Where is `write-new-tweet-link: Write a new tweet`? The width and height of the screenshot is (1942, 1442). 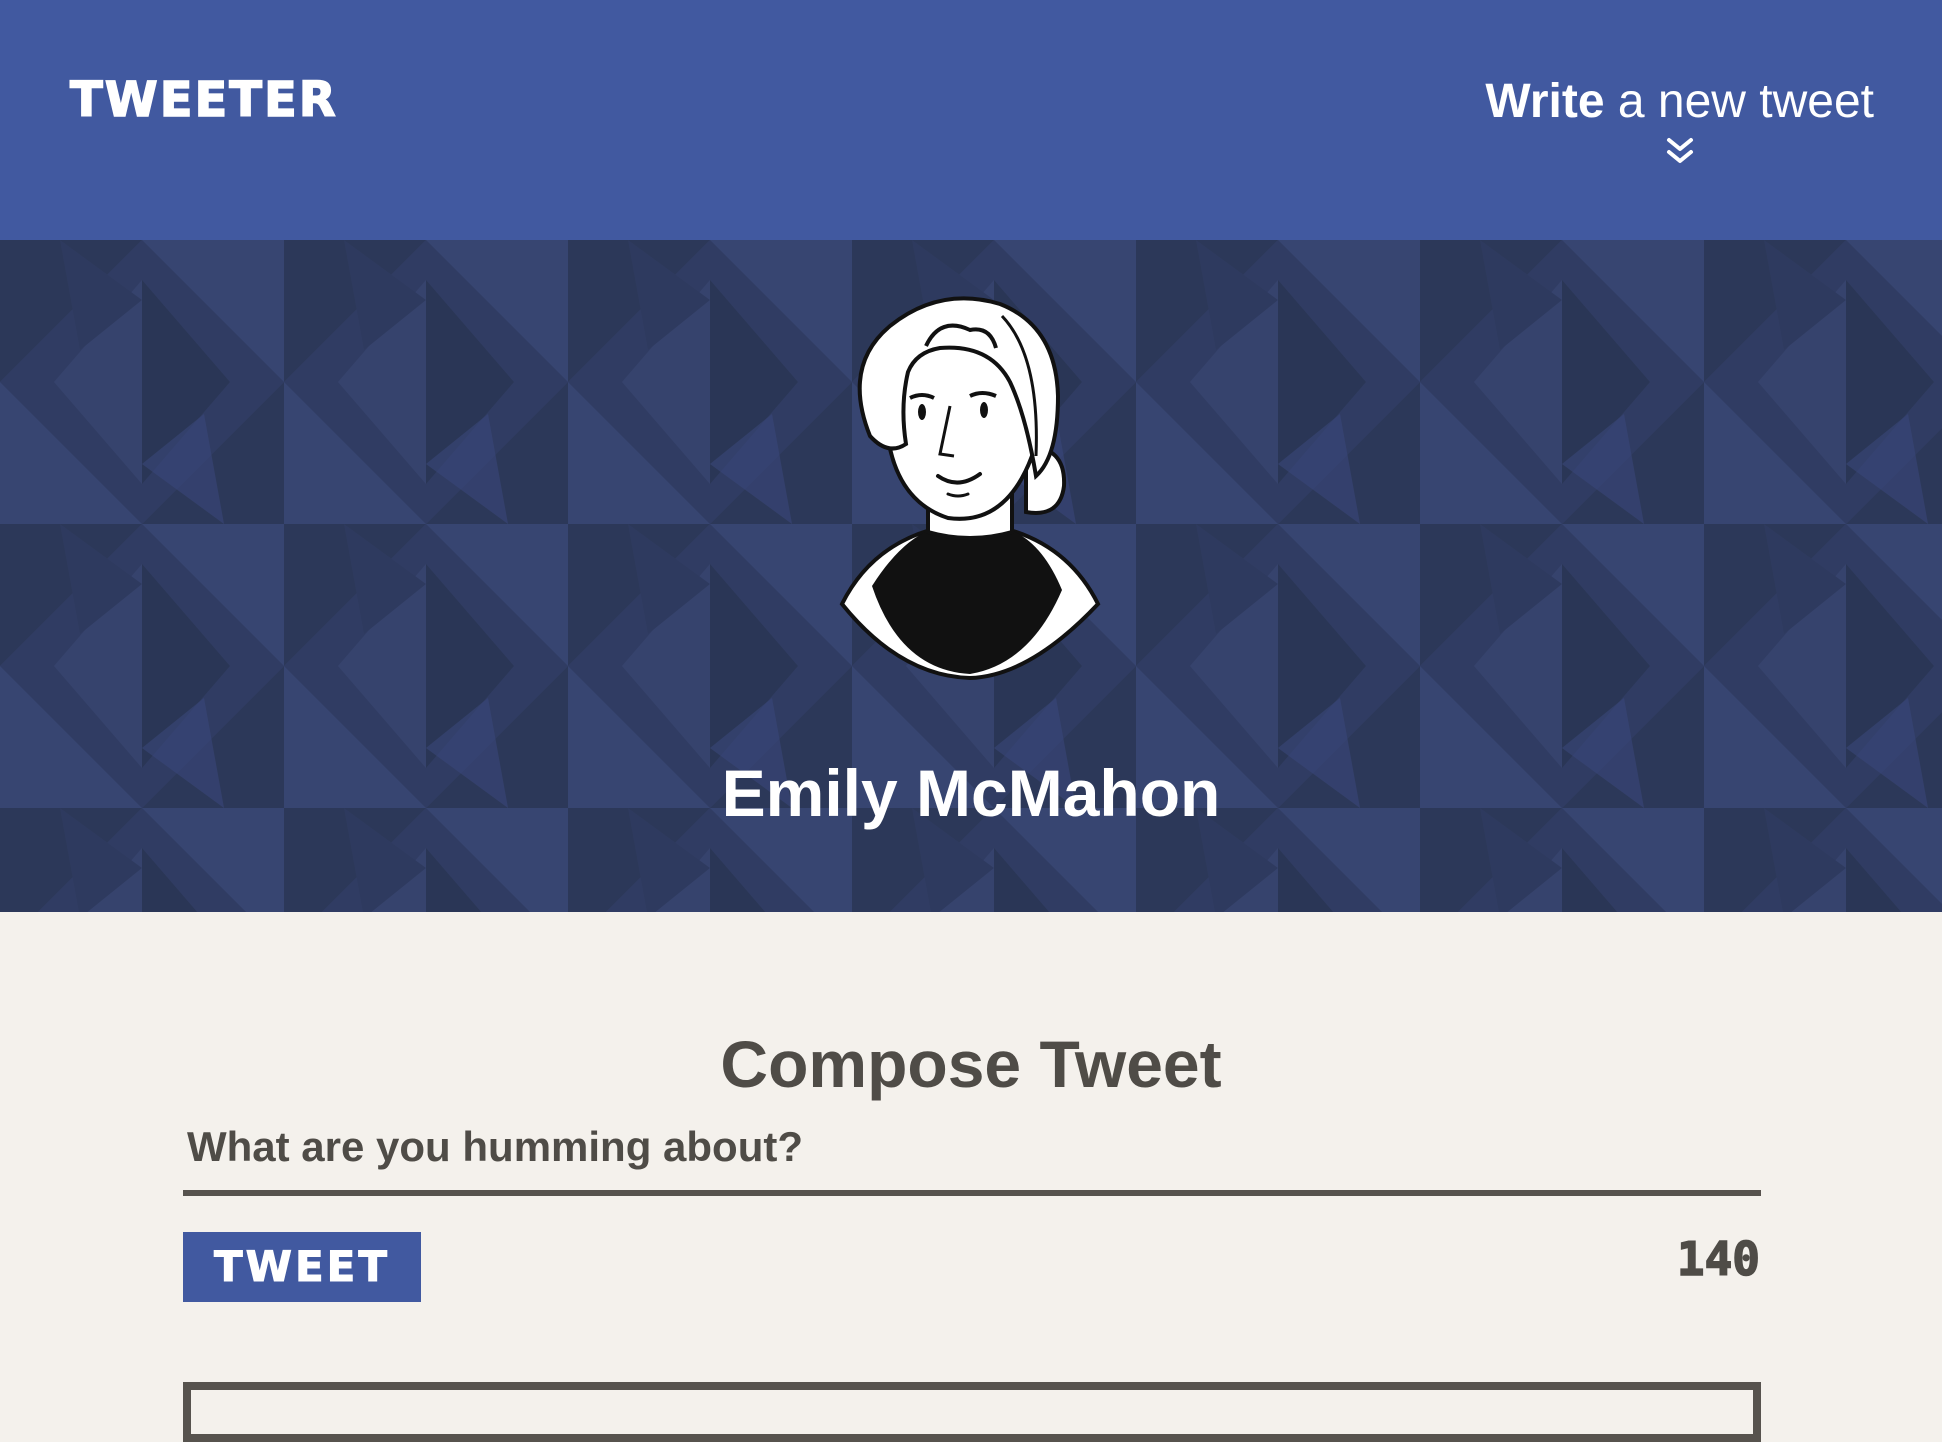
write-new-tweet-link: Write a new tweet is located at coordinates (1679, 122).